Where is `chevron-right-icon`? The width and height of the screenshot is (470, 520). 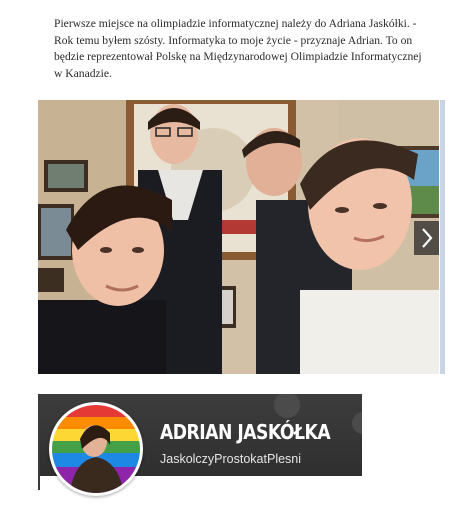
chevron-right-icon is located at coordinates (426, 238).